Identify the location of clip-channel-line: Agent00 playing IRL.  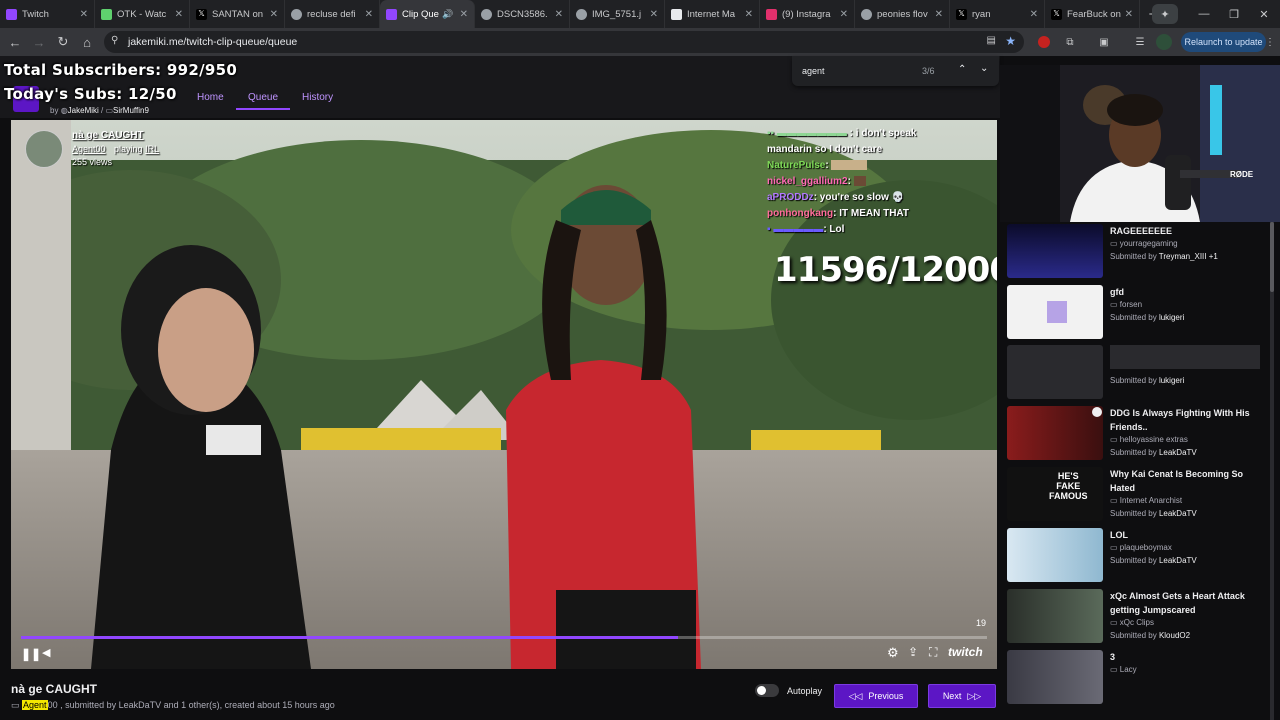
(115, 149).